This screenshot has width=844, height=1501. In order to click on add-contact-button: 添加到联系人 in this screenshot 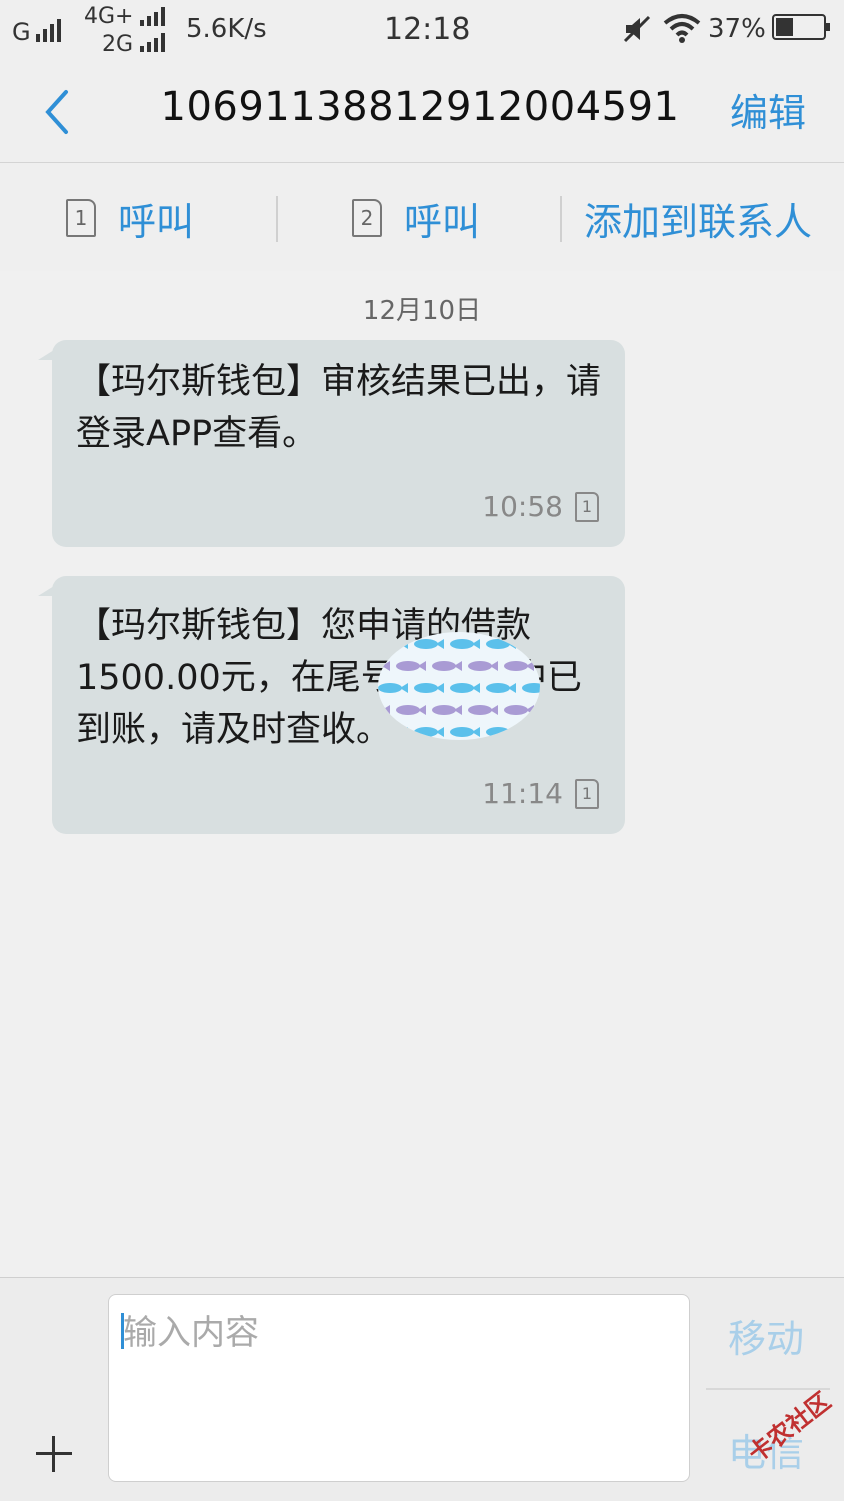, I will do `click(698, 218)`.